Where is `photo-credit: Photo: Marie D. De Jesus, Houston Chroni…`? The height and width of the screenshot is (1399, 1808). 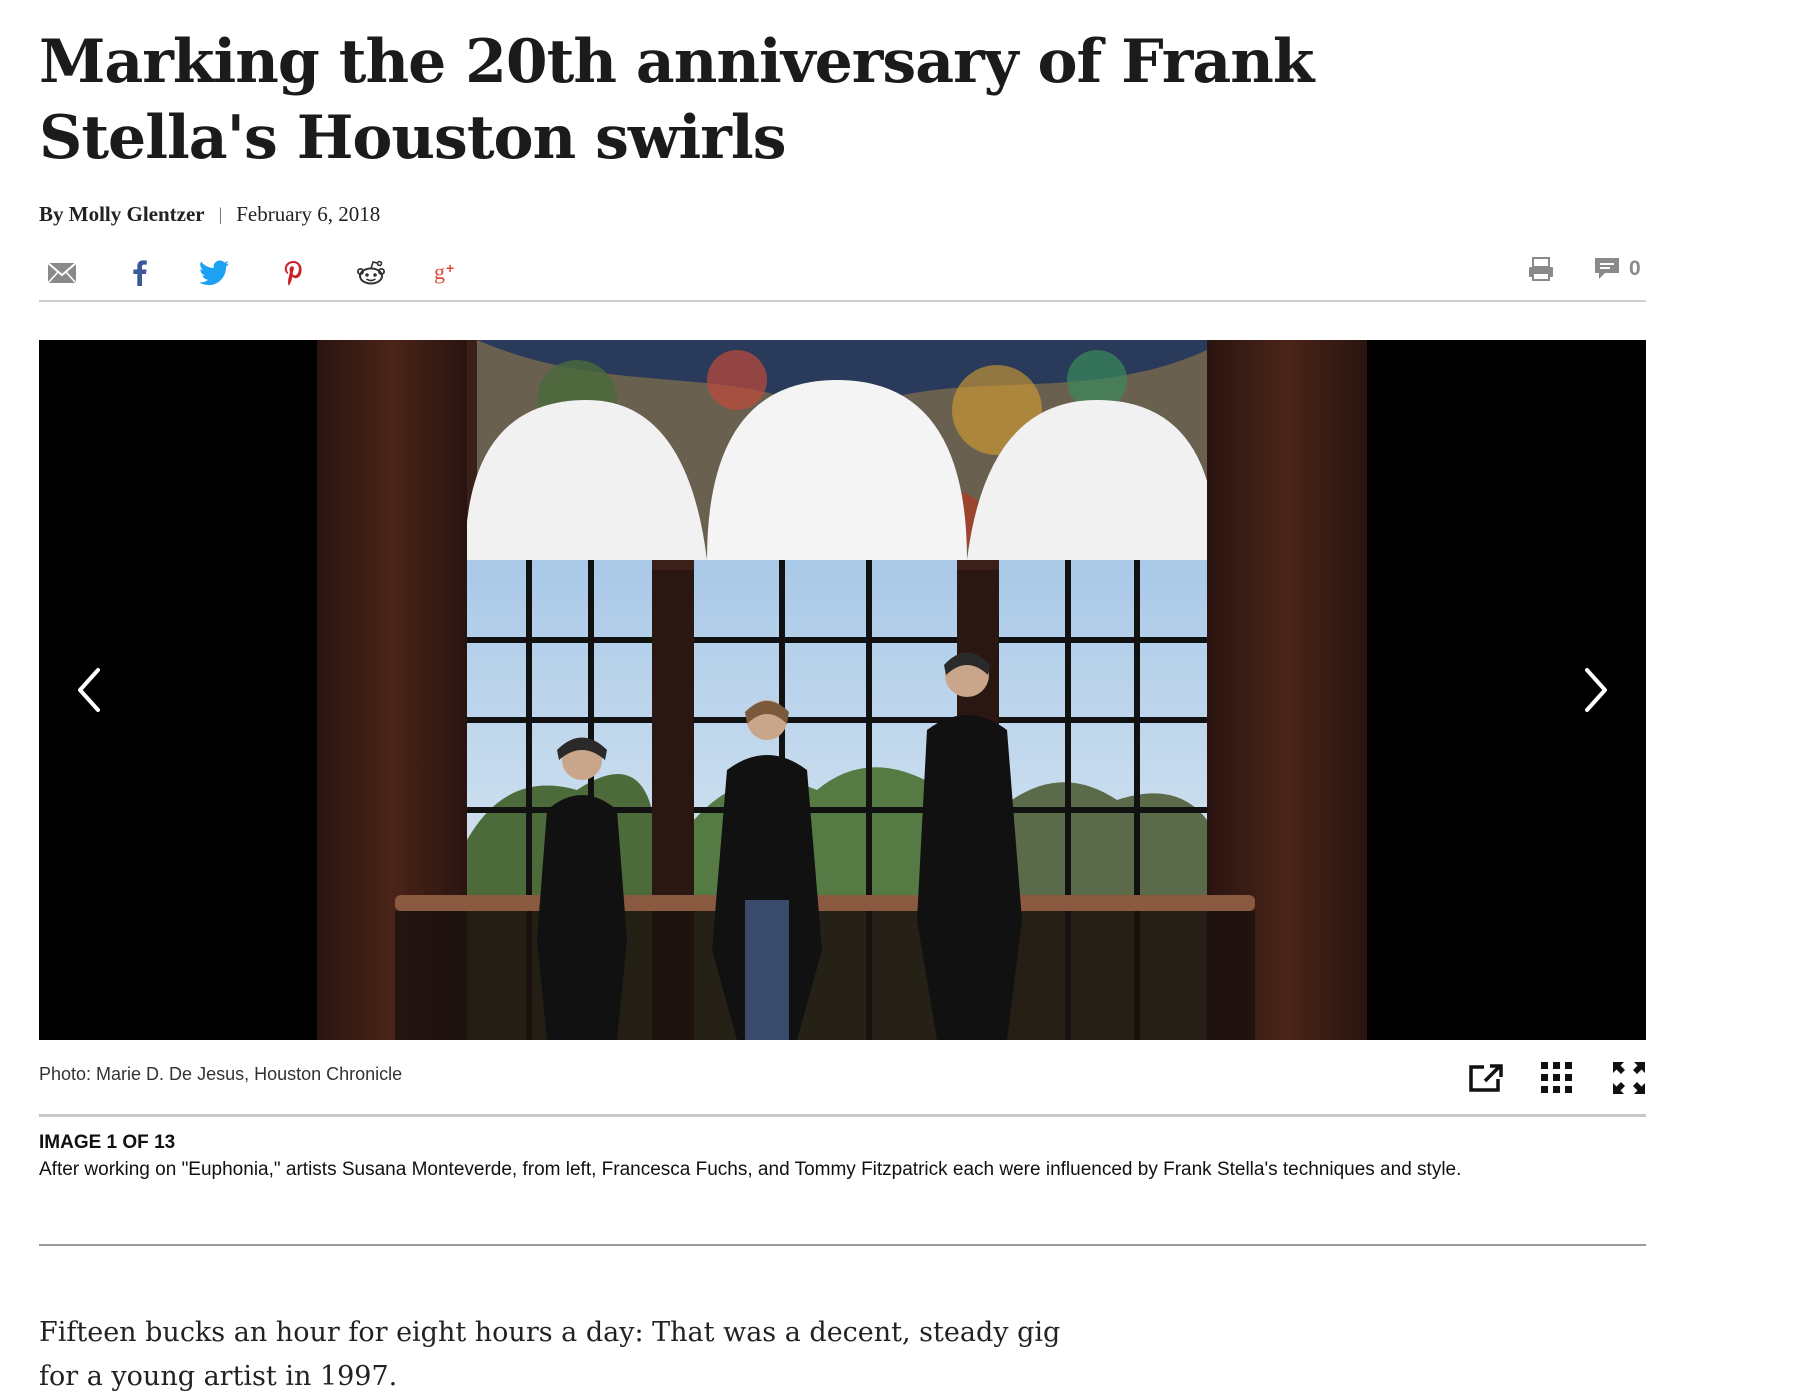
photo-credit: Photo: Marie D. De Jesus, Houston Chroni… is located at coordinates (221, 1074).